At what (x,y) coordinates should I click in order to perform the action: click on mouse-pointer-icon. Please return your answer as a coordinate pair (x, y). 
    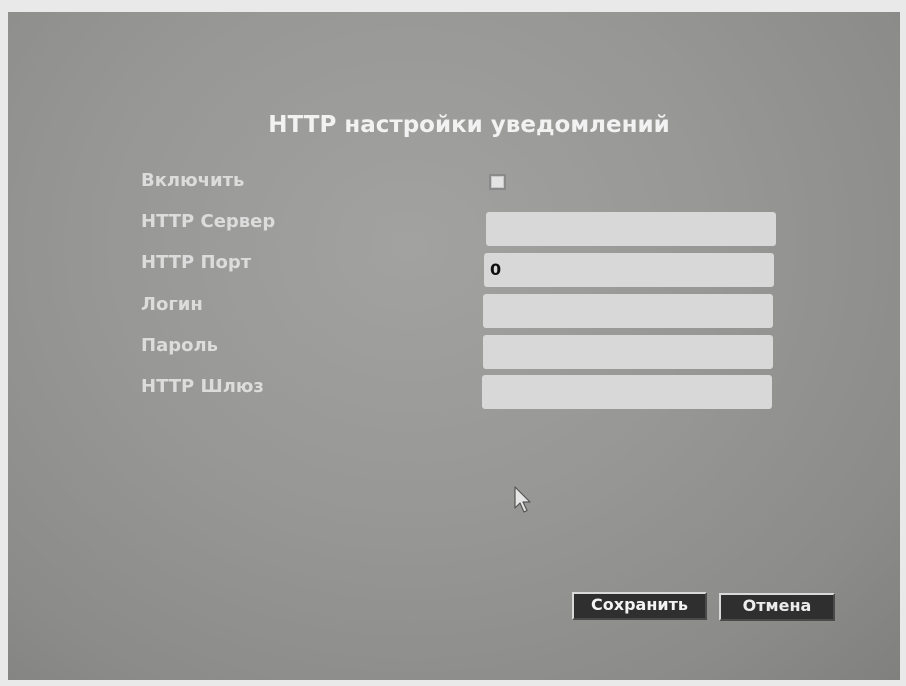
    Looking at the image, I should click on (524, 501).